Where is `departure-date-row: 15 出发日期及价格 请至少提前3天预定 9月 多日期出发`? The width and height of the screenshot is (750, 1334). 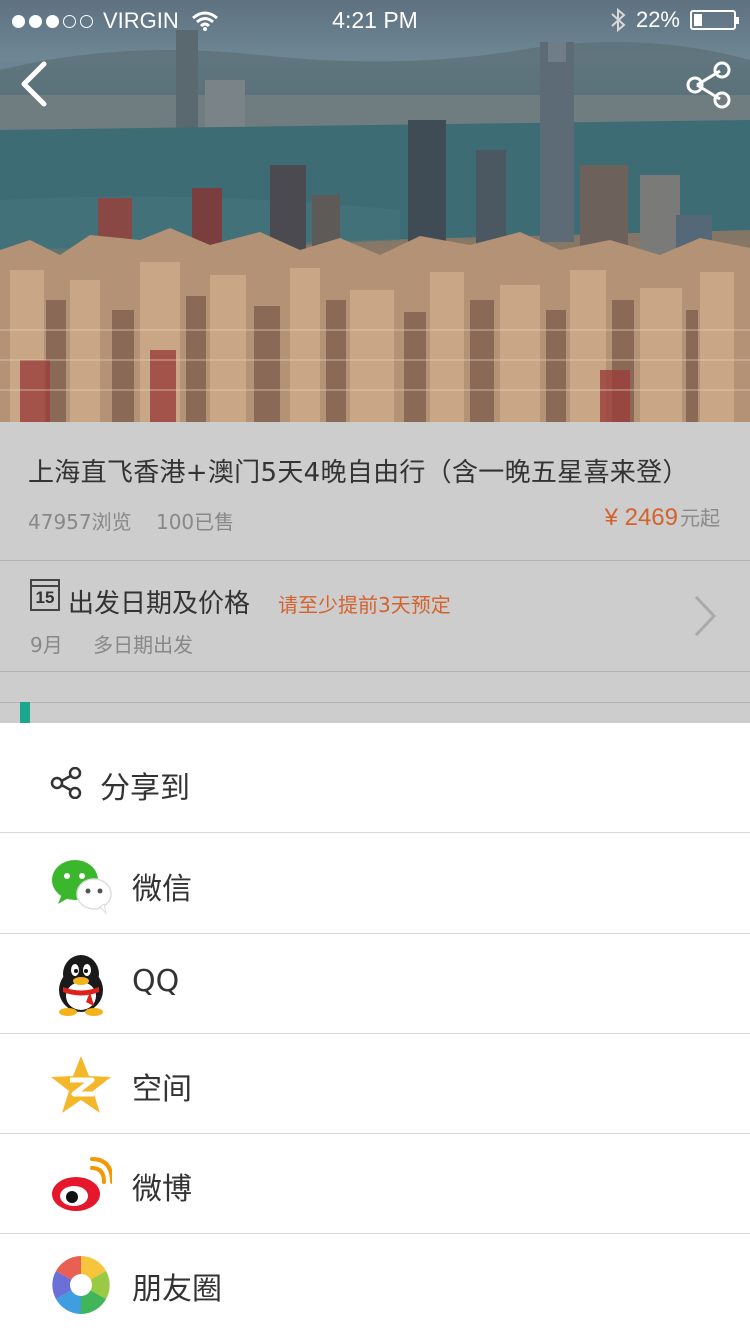 departure-date-row: 15 出发日期及价格 请至少提前3天预定 9月 多日期出发 is located at coordinates (375, 616).